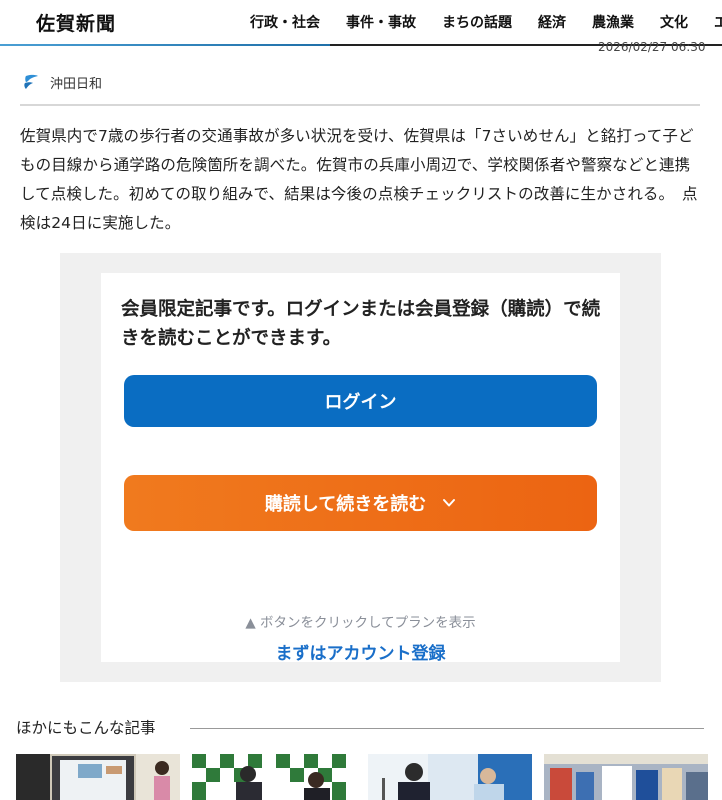  What do you see at coordinates (31, 81) in the screenshot?
I see `saga-shimbun-logo-icon` at bounding box center [31, 81].